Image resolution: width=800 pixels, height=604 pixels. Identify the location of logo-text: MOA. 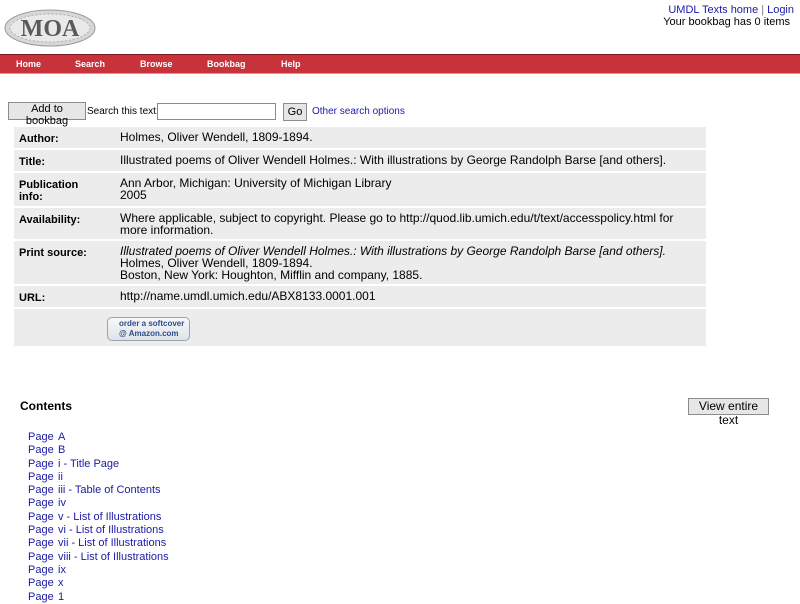
(50, 29).